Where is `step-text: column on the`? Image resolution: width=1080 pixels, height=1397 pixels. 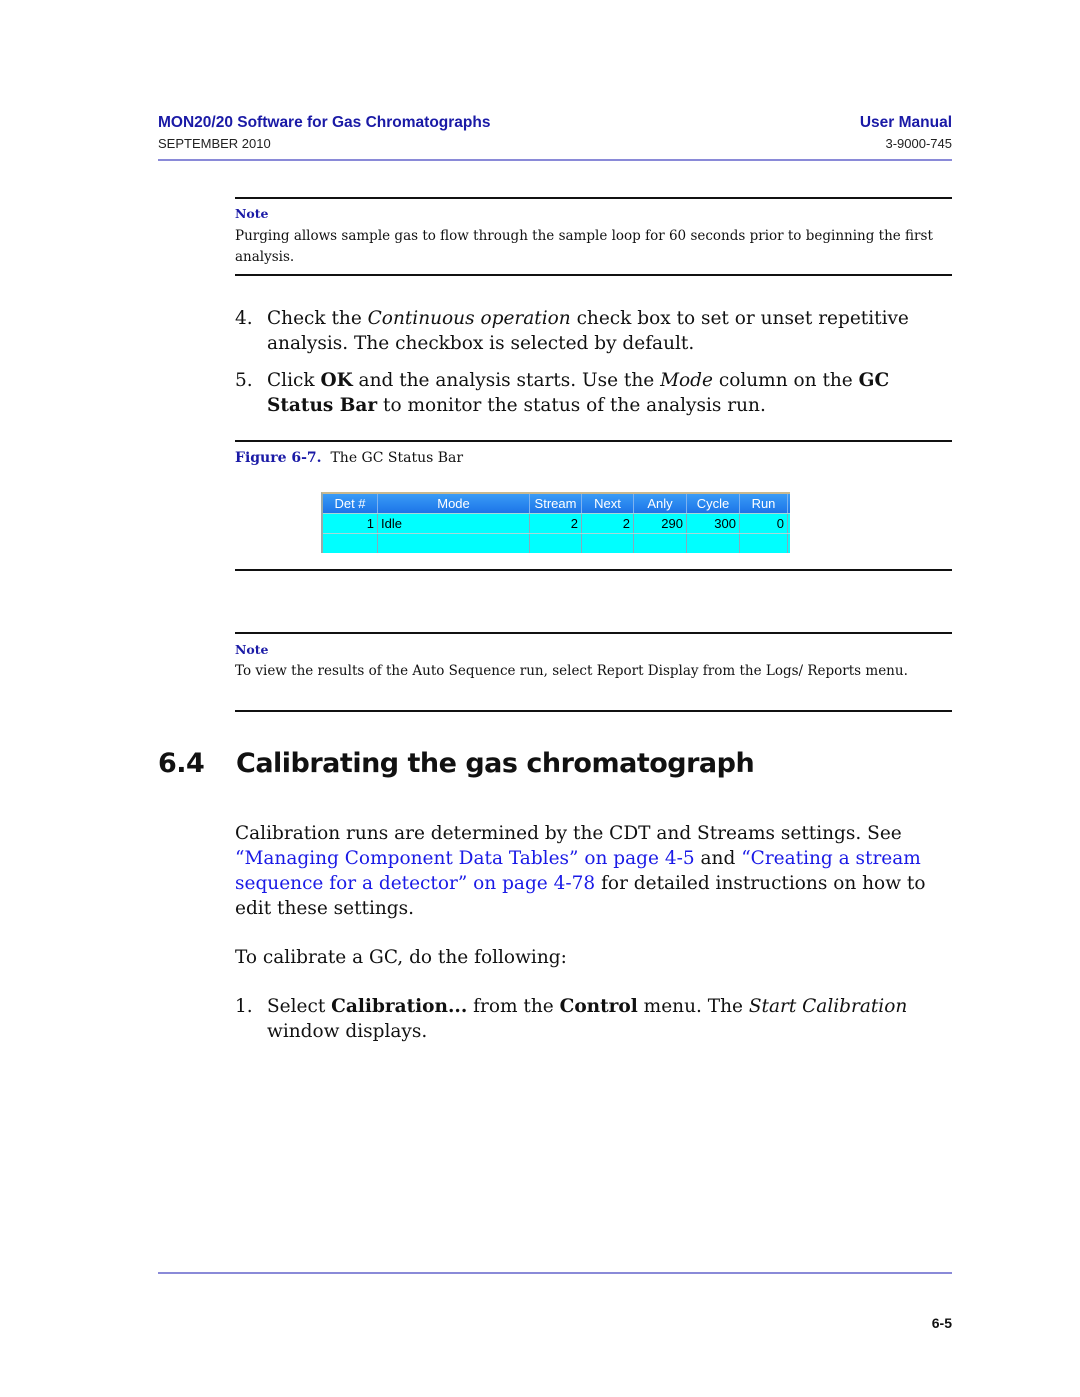
step-text: column on the is located at coordinates (785, 380).